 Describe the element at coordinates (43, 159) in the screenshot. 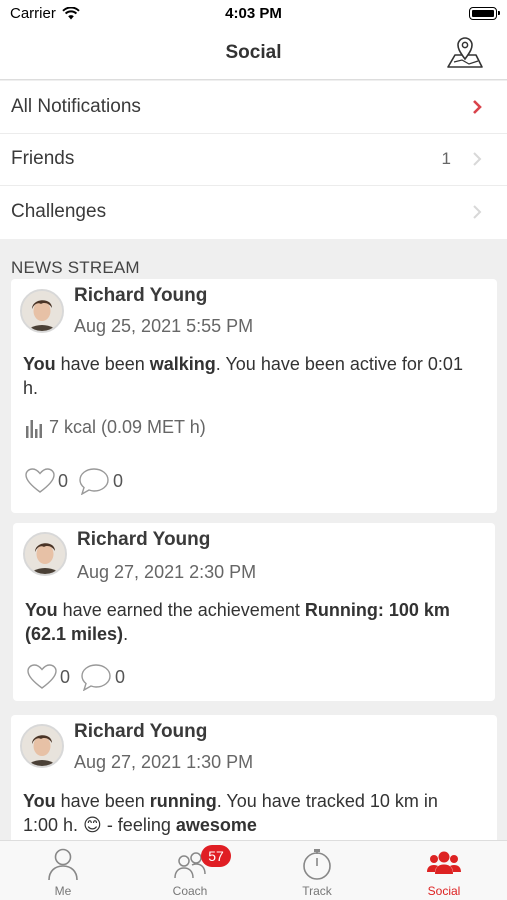

I see `menu-label: Friends` at that location.